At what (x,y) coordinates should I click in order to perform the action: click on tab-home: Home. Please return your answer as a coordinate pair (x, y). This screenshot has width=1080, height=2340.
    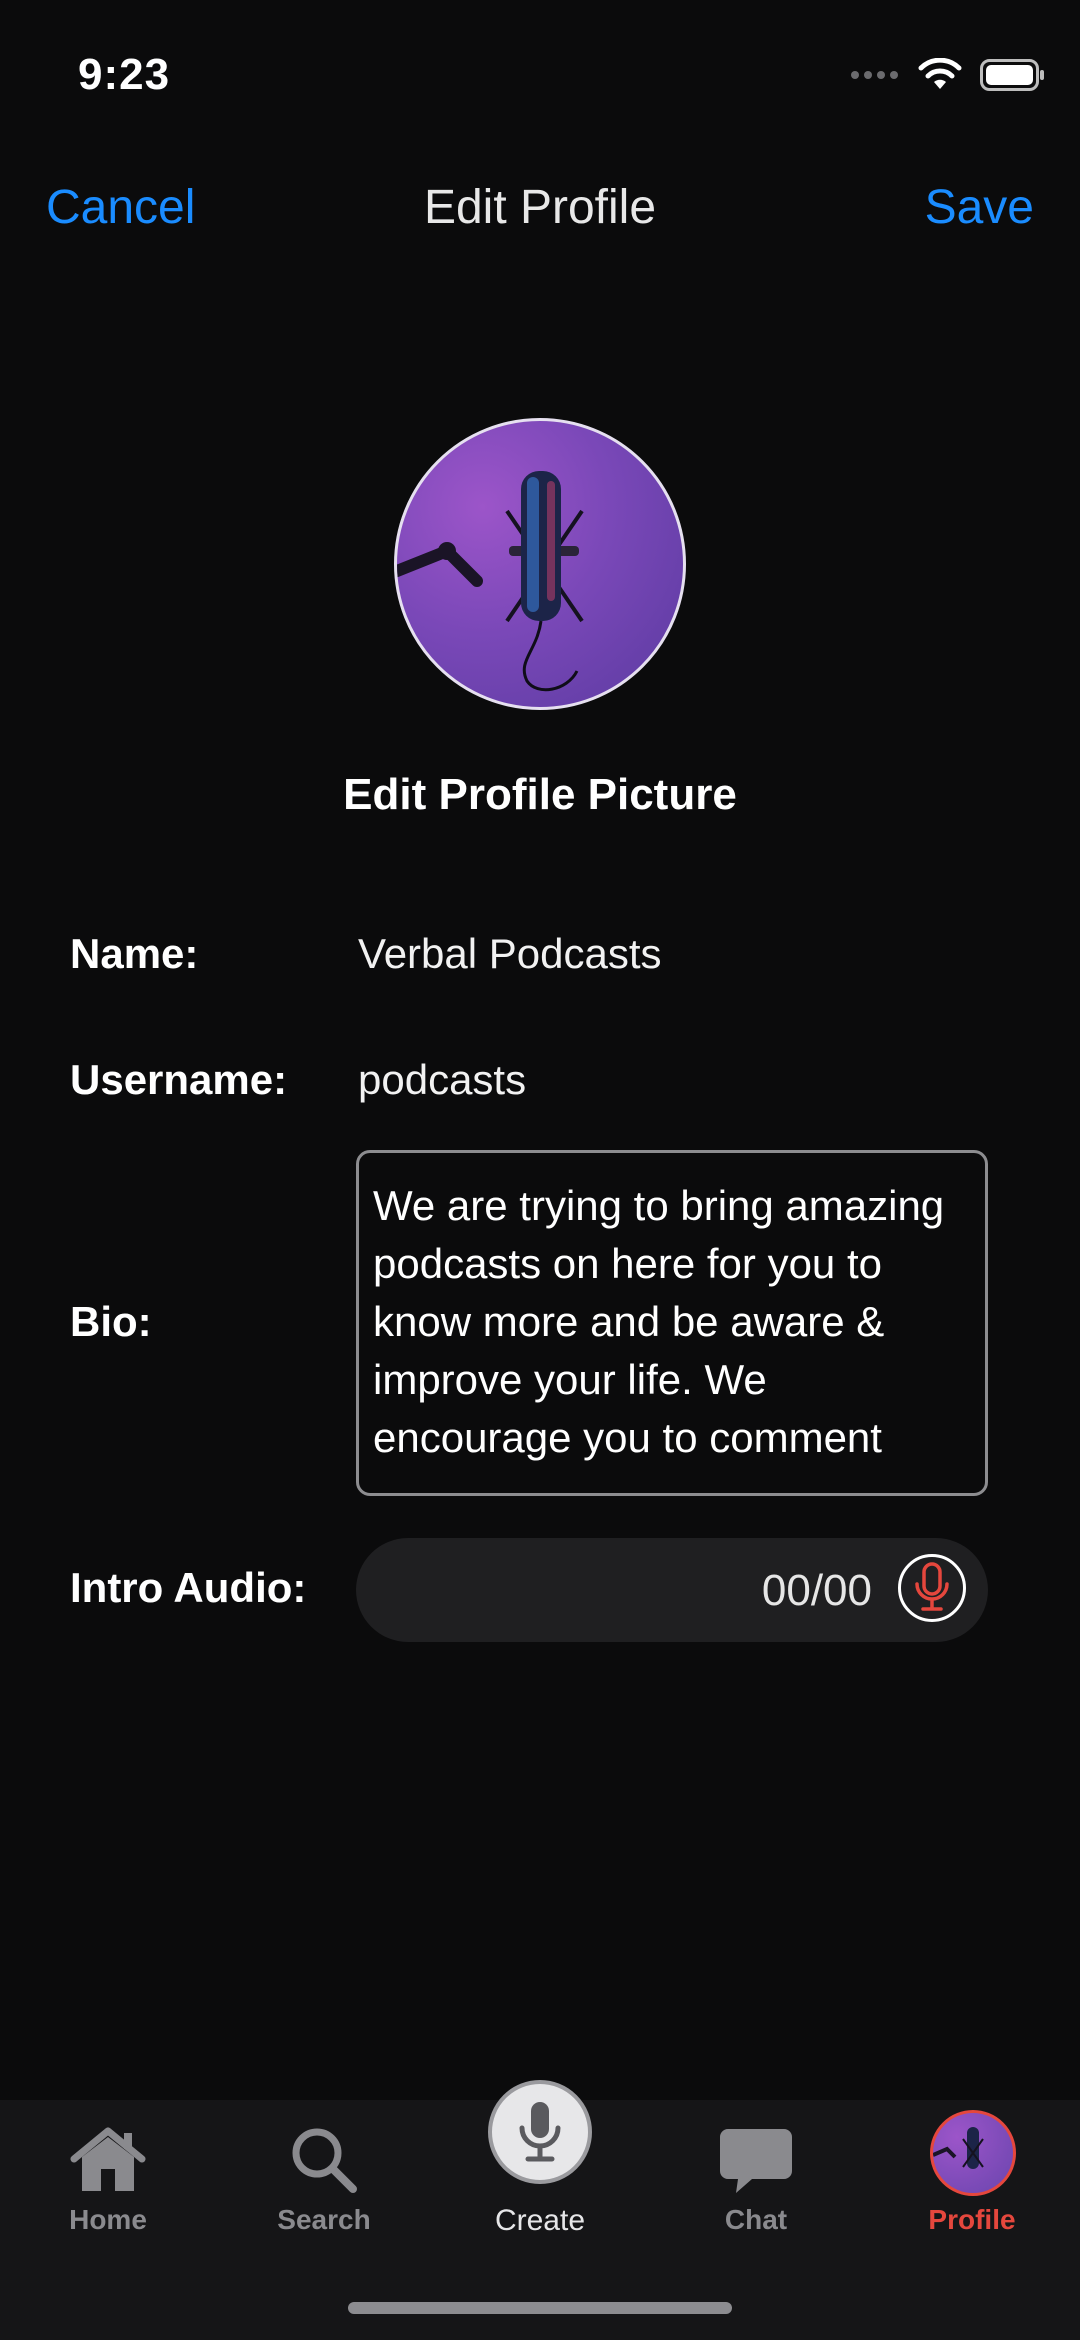
    Looking at the image, I should click on (108, 2175).